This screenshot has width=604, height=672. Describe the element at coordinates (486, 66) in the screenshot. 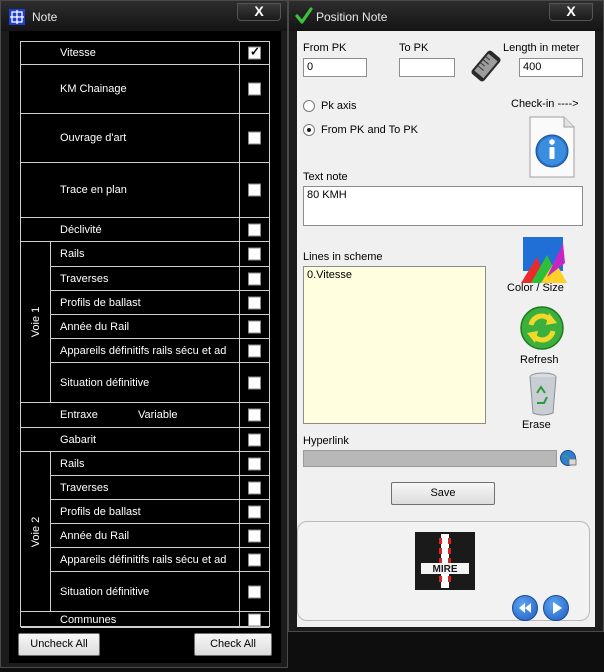

I see `ruler-icon` at that location.